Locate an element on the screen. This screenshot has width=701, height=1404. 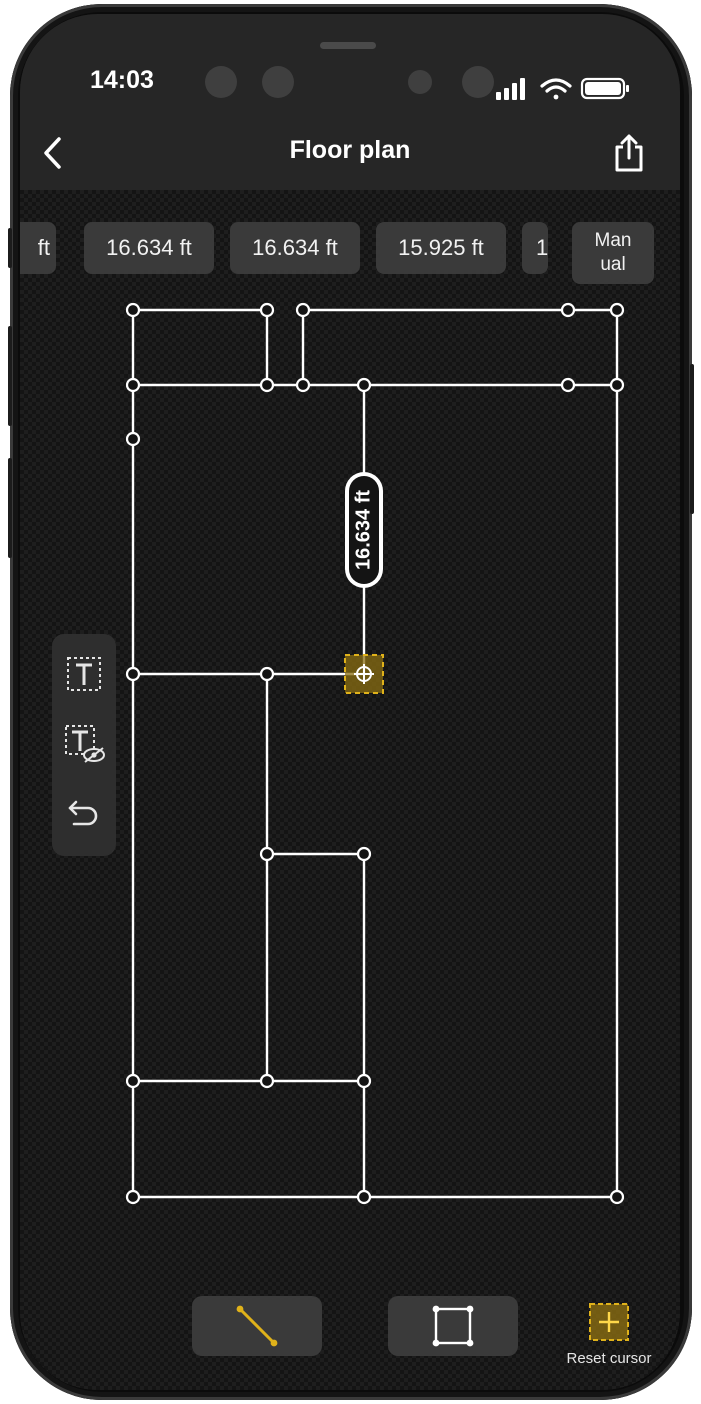
side-button-mute is located at coordinates (10, 248).